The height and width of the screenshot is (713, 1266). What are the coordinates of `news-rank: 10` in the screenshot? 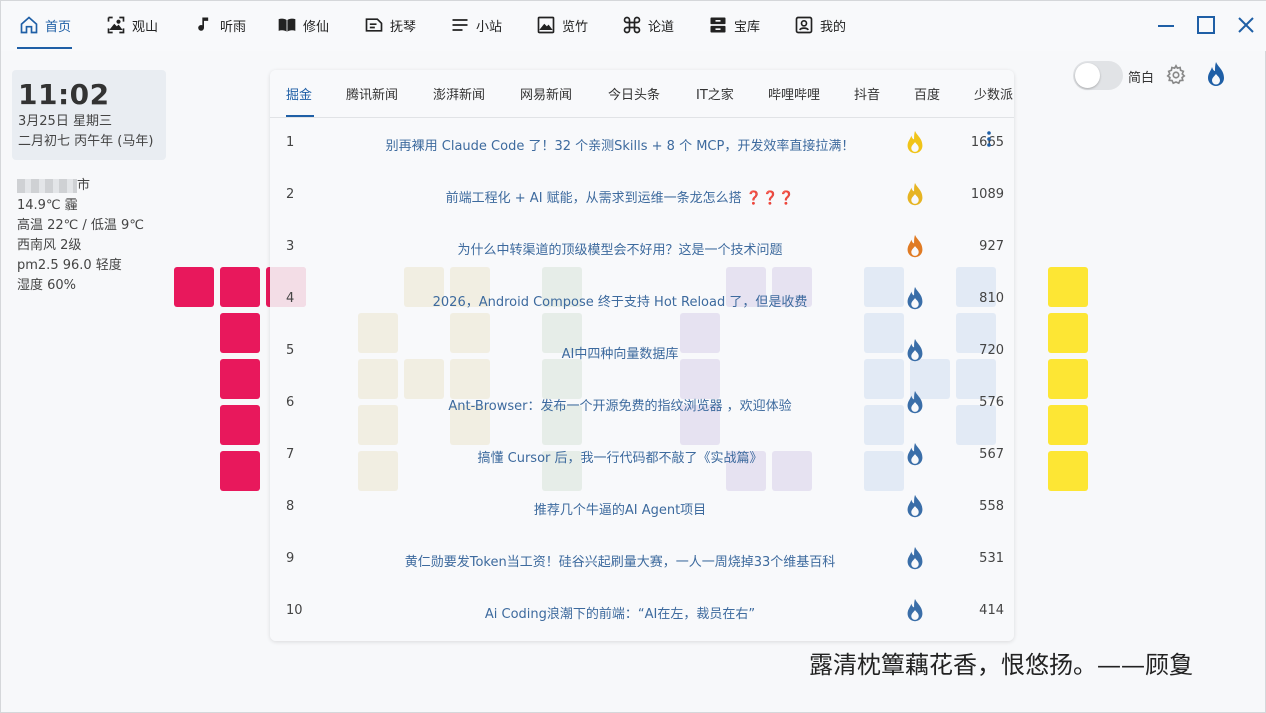 It's located at (294, 610).